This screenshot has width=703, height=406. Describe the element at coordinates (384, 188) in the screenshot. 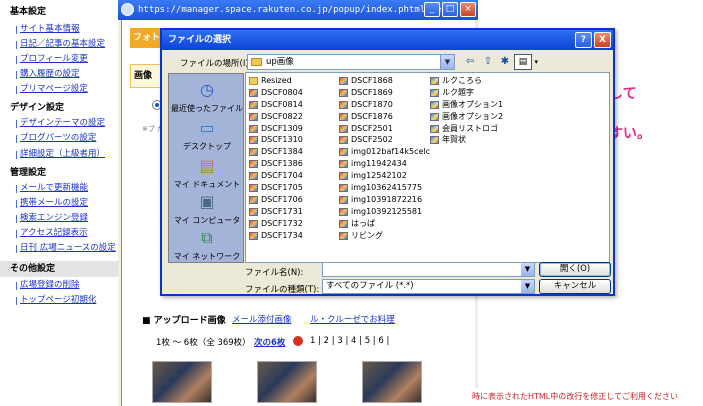

I see `file-item: img10362415775` at that location.